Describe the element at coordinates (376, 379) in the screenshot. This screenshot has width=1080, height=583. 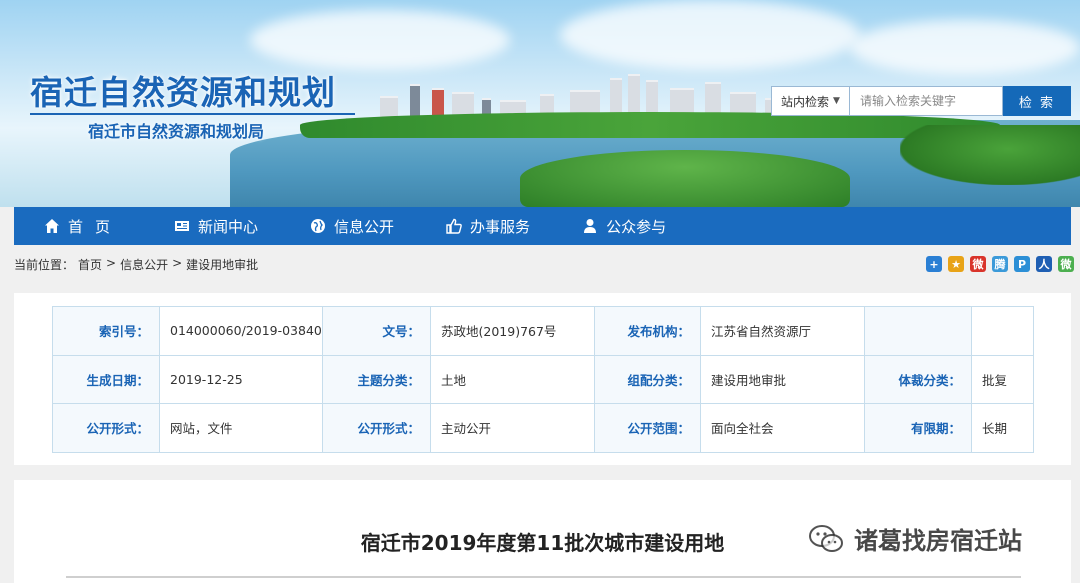
I see `topic-category-label: 主题分类：` at that location.